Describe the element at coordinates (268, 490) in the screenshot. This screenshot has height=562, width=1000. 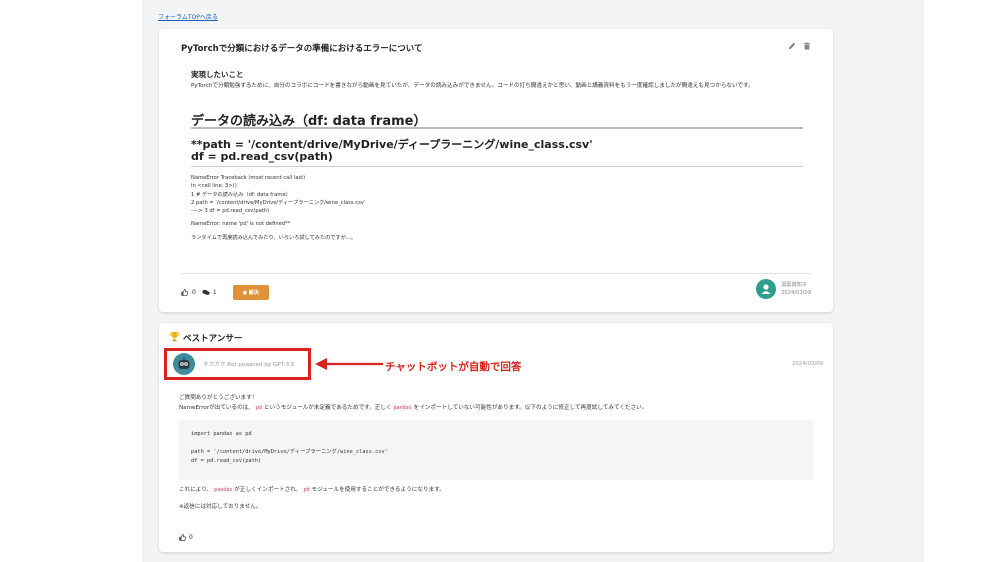
I see `answer-text: が正しくインポートされ、` at that location.